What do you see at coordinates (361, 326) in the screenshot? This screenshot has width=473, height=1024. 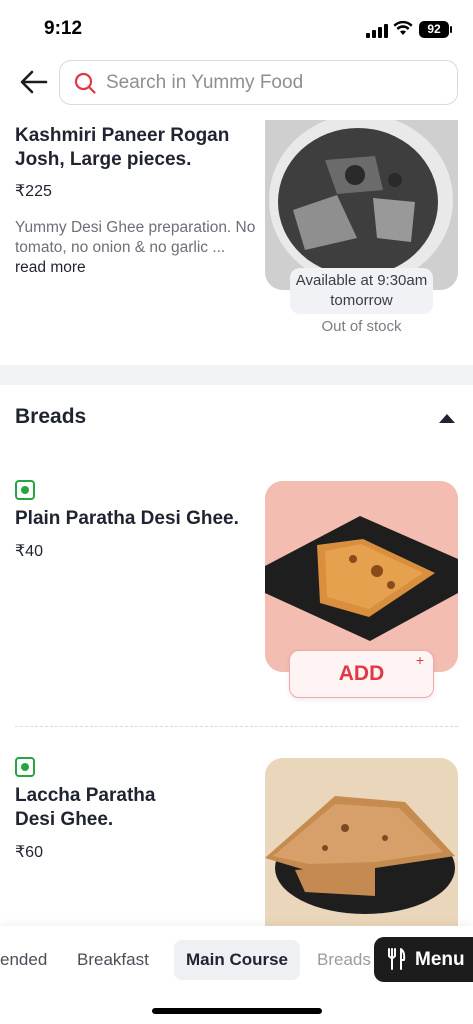 I see `stock-status: Out of stock` at bounding box center [361, 326].